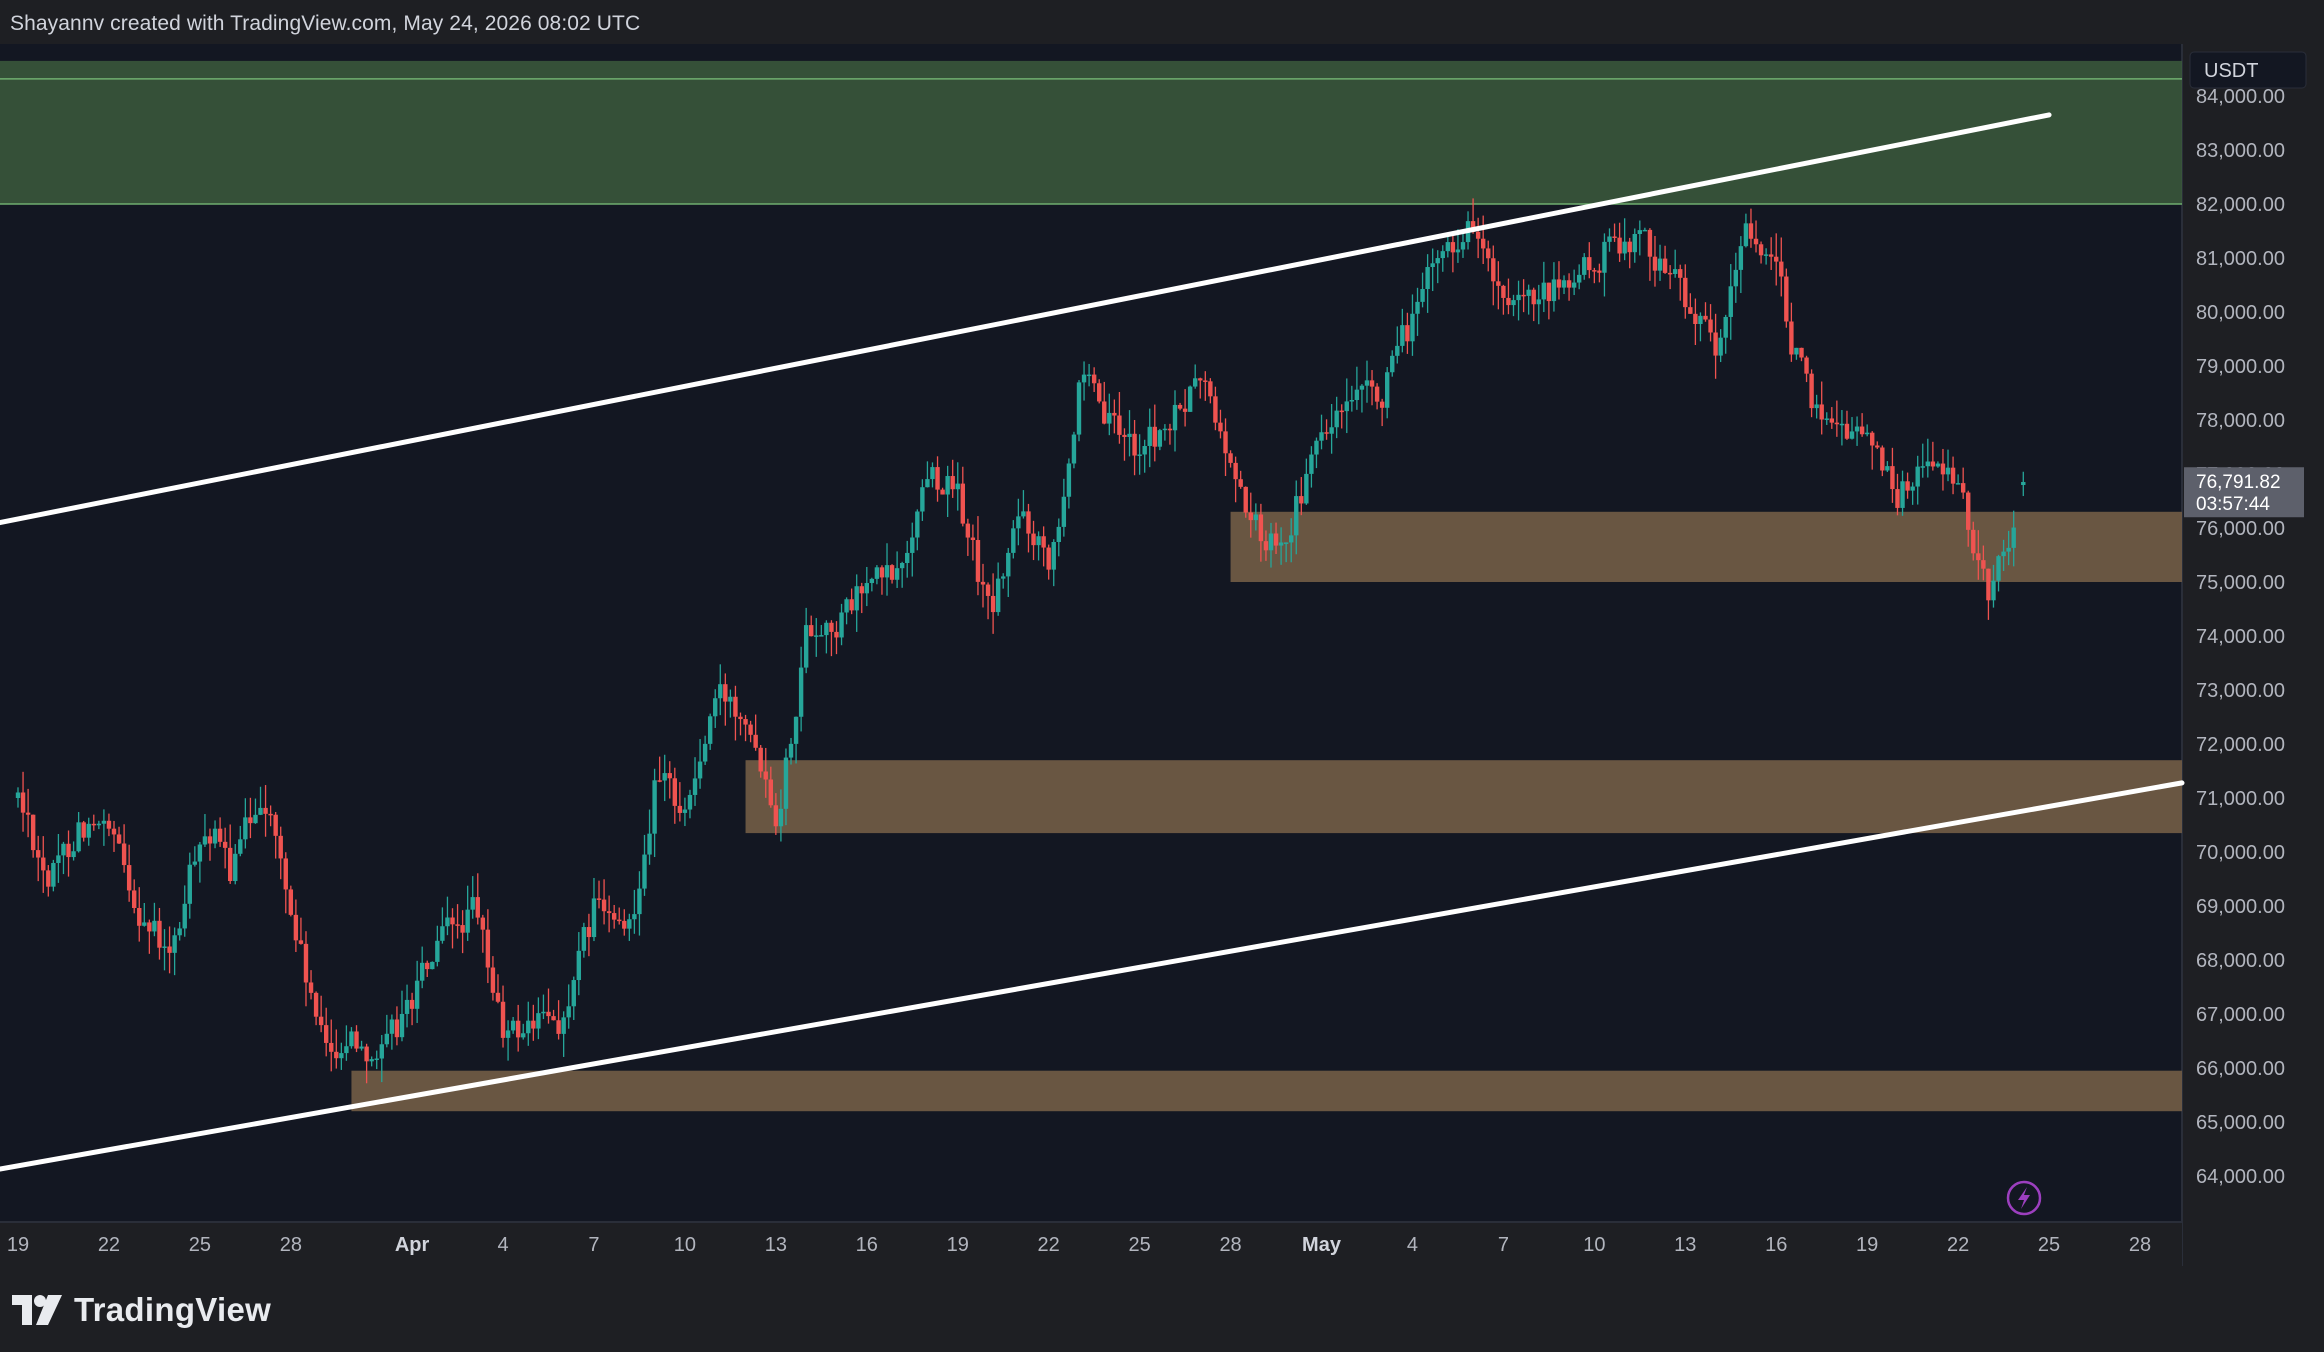 The image size is (2324, 1352). What do you see at coordinates (2240, 1069) in the screenshot?
I see `price-tick-label: 66,000.00` at bounding box center [2240, 1069].